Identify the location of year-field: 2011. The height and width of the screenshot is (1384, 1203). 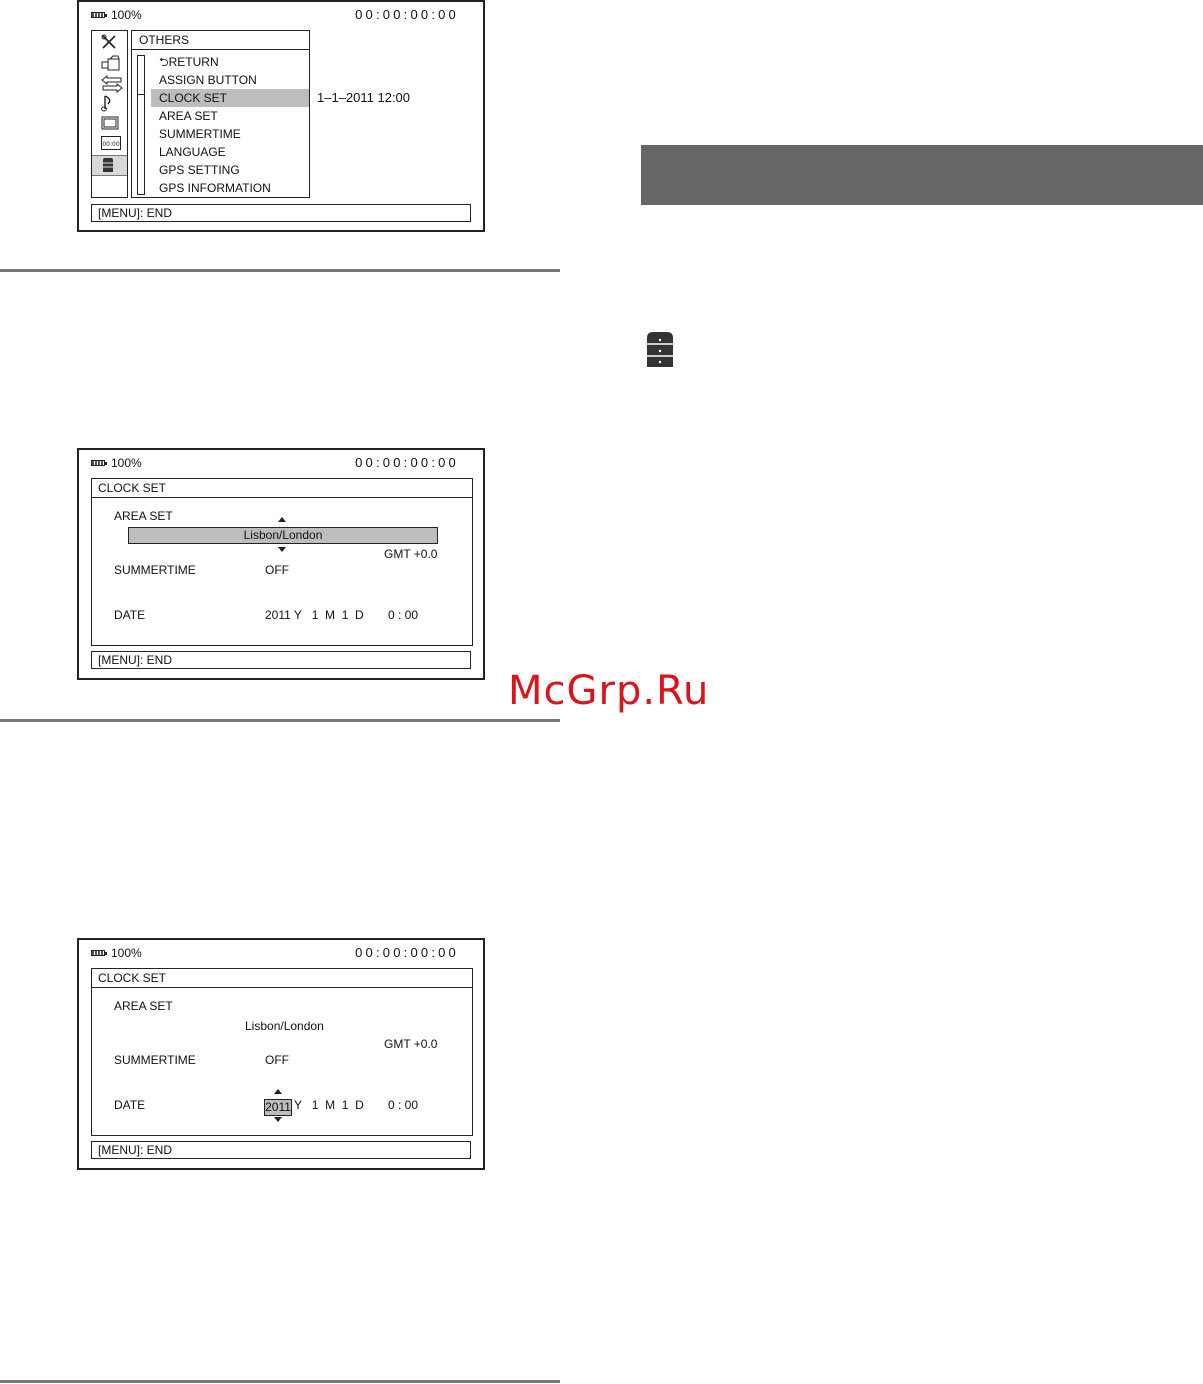
(278, 1107).